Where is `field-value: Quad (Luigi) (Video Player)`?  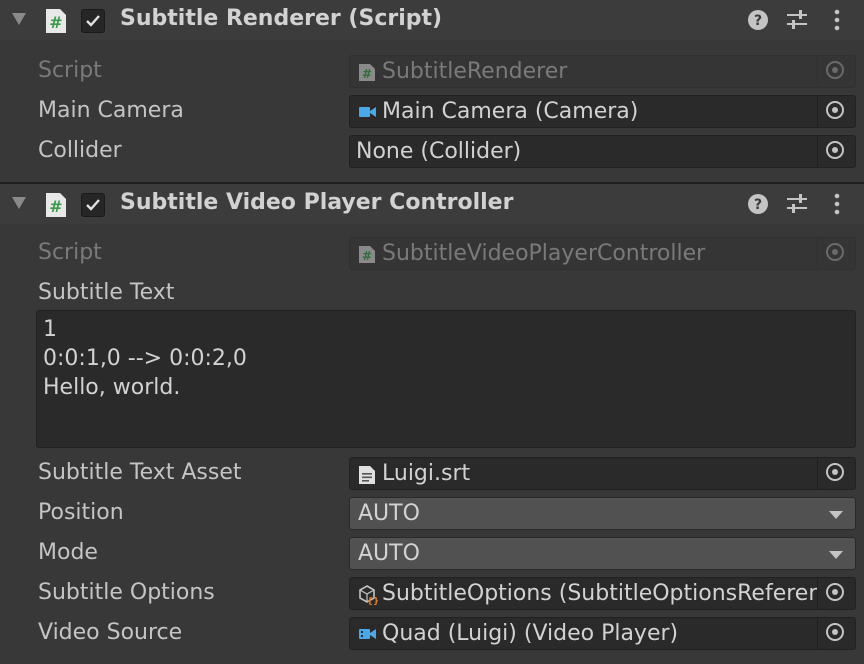 field-value: Quad (Luigi) (Video Player) is located at coordinates (530, 633).